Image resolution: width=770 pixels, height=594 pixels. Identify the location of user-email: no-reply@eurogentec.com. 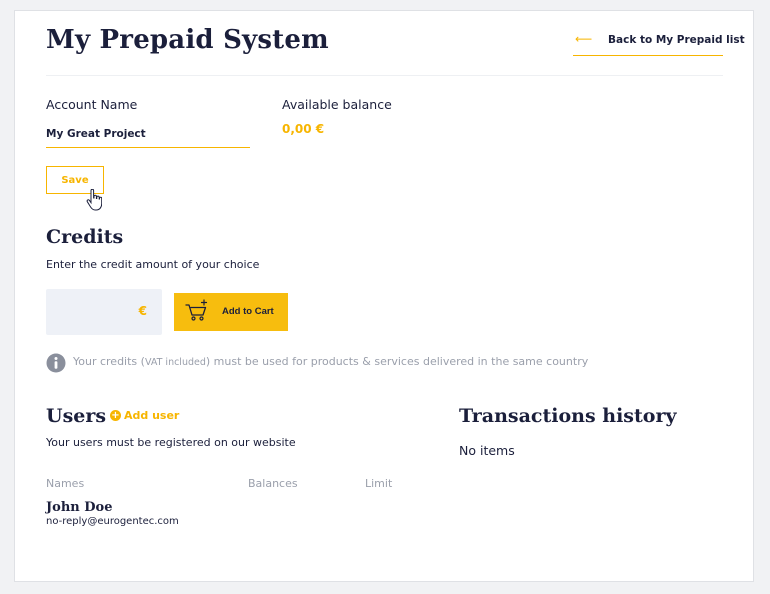
(112, 521).